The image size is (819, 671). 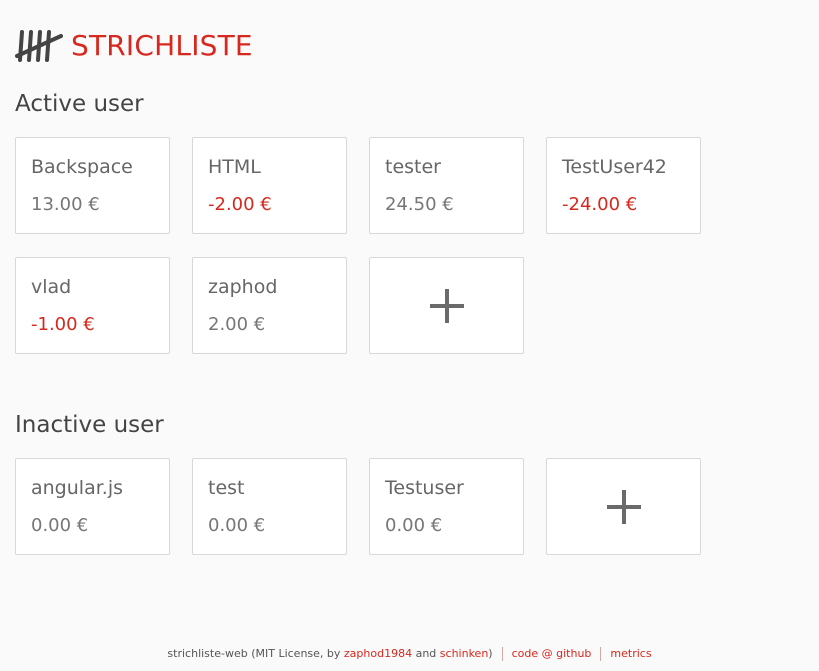 What do you see at coordinates (623, 185) in the screenshot?
I see `user-card-testuser42: TestUser42 -24.00 €` at bounding box center [623, 185].